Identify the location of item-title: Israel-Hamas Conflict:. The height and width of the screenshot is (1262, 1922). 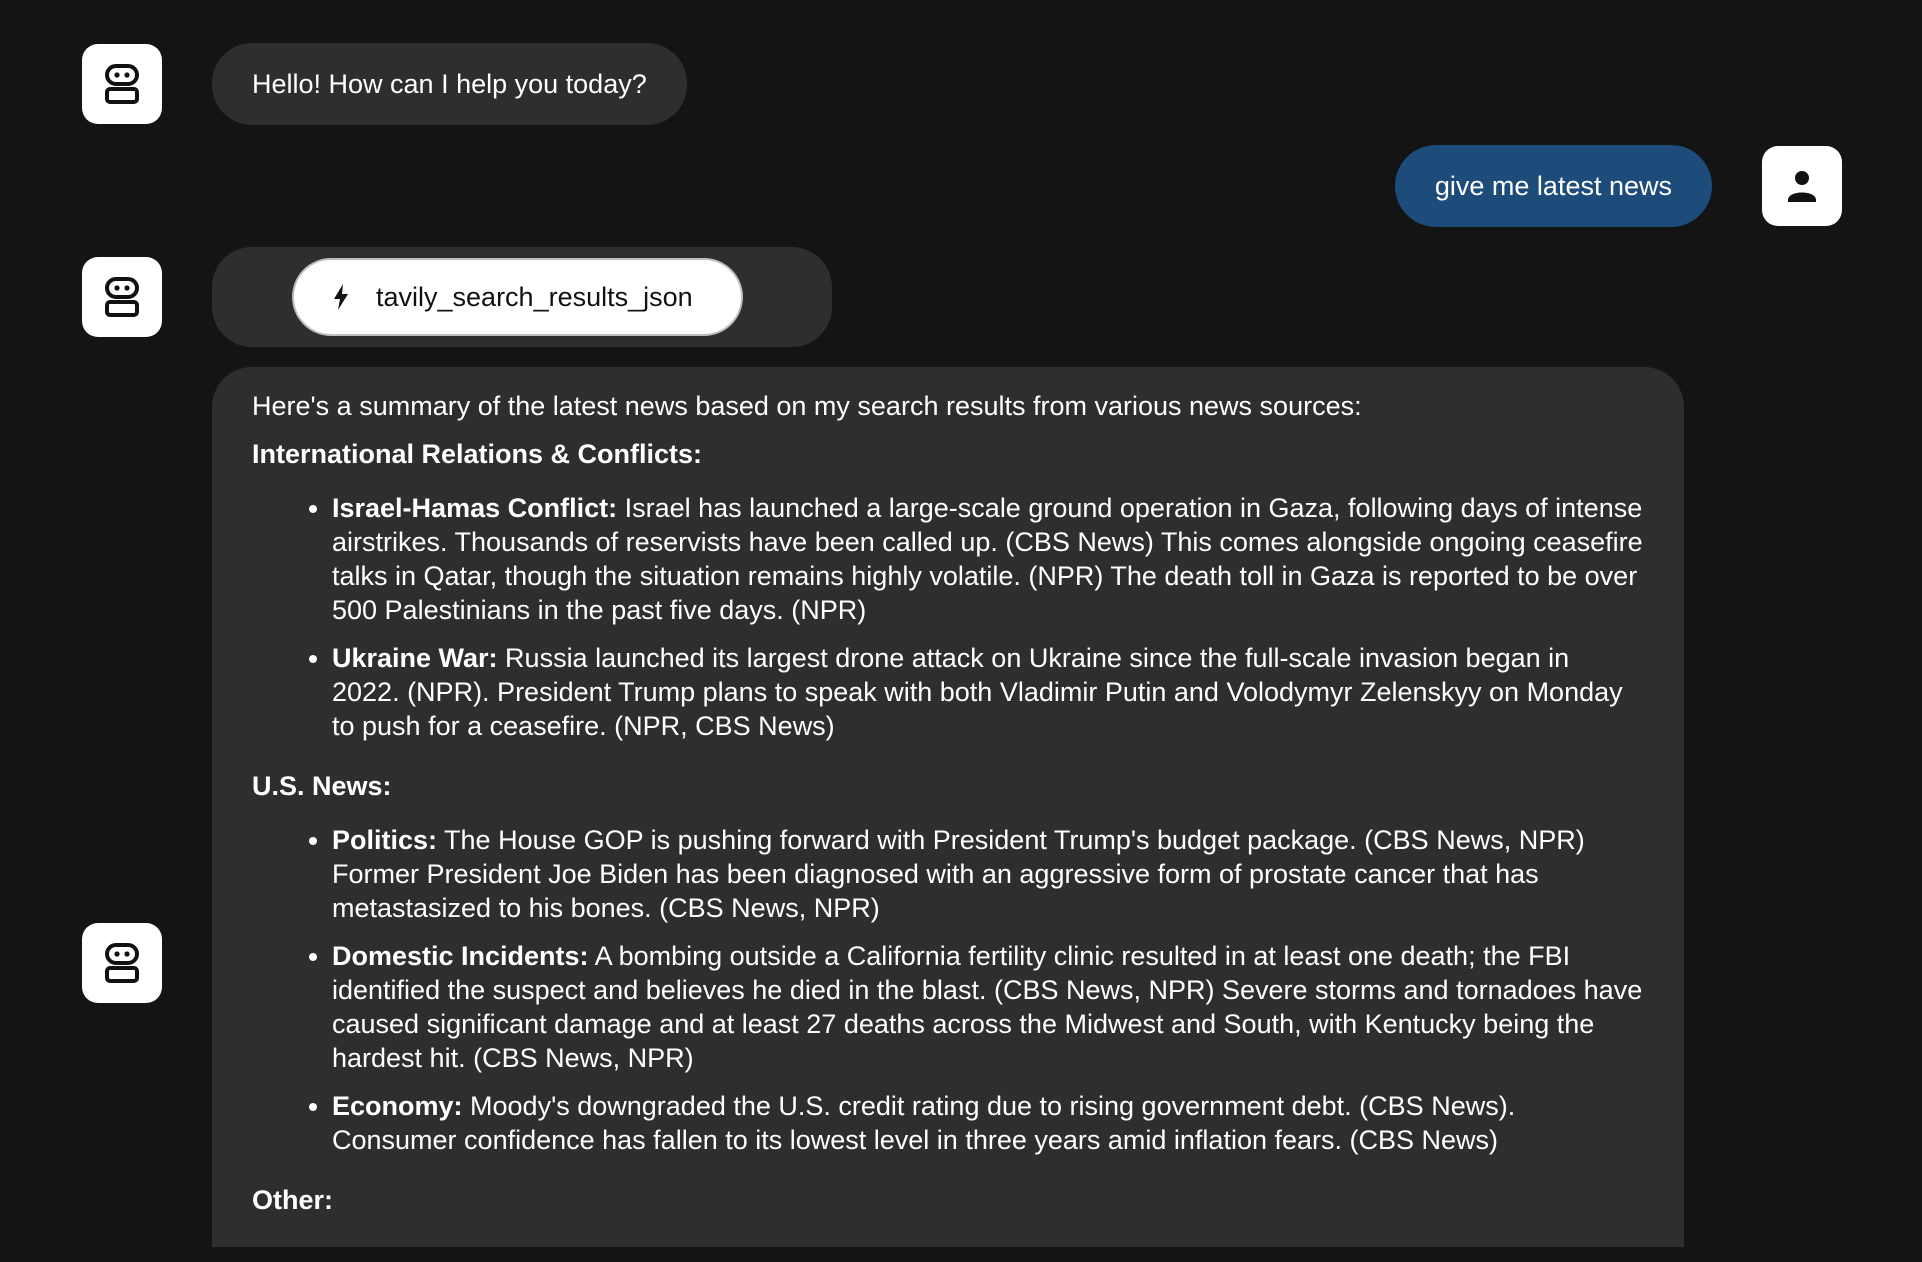
(475, 508).